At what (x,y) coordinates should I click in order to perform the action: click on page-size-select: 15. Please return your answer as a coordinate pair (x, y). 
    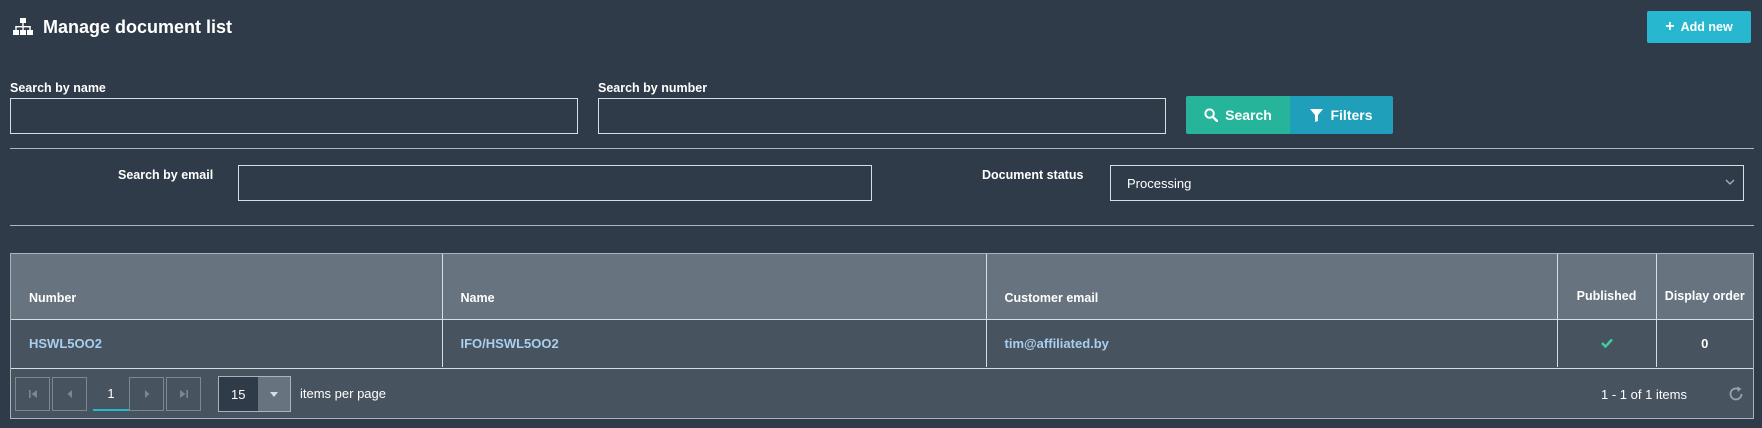
    Looking at the image, I should click on (254, 394).